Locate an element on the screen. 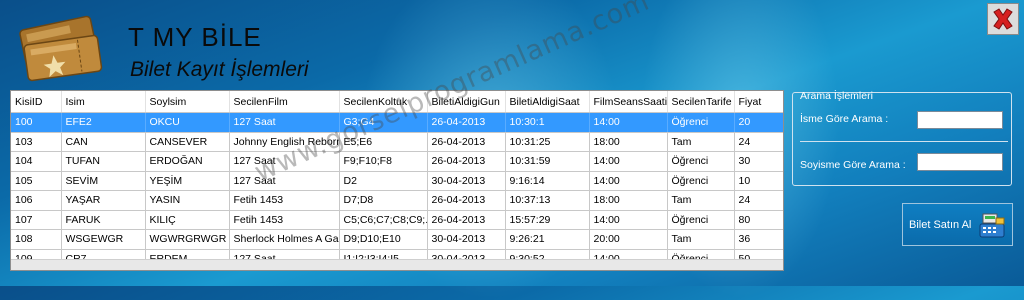  table-cell: OKCU is located at coordinates (187, 122).